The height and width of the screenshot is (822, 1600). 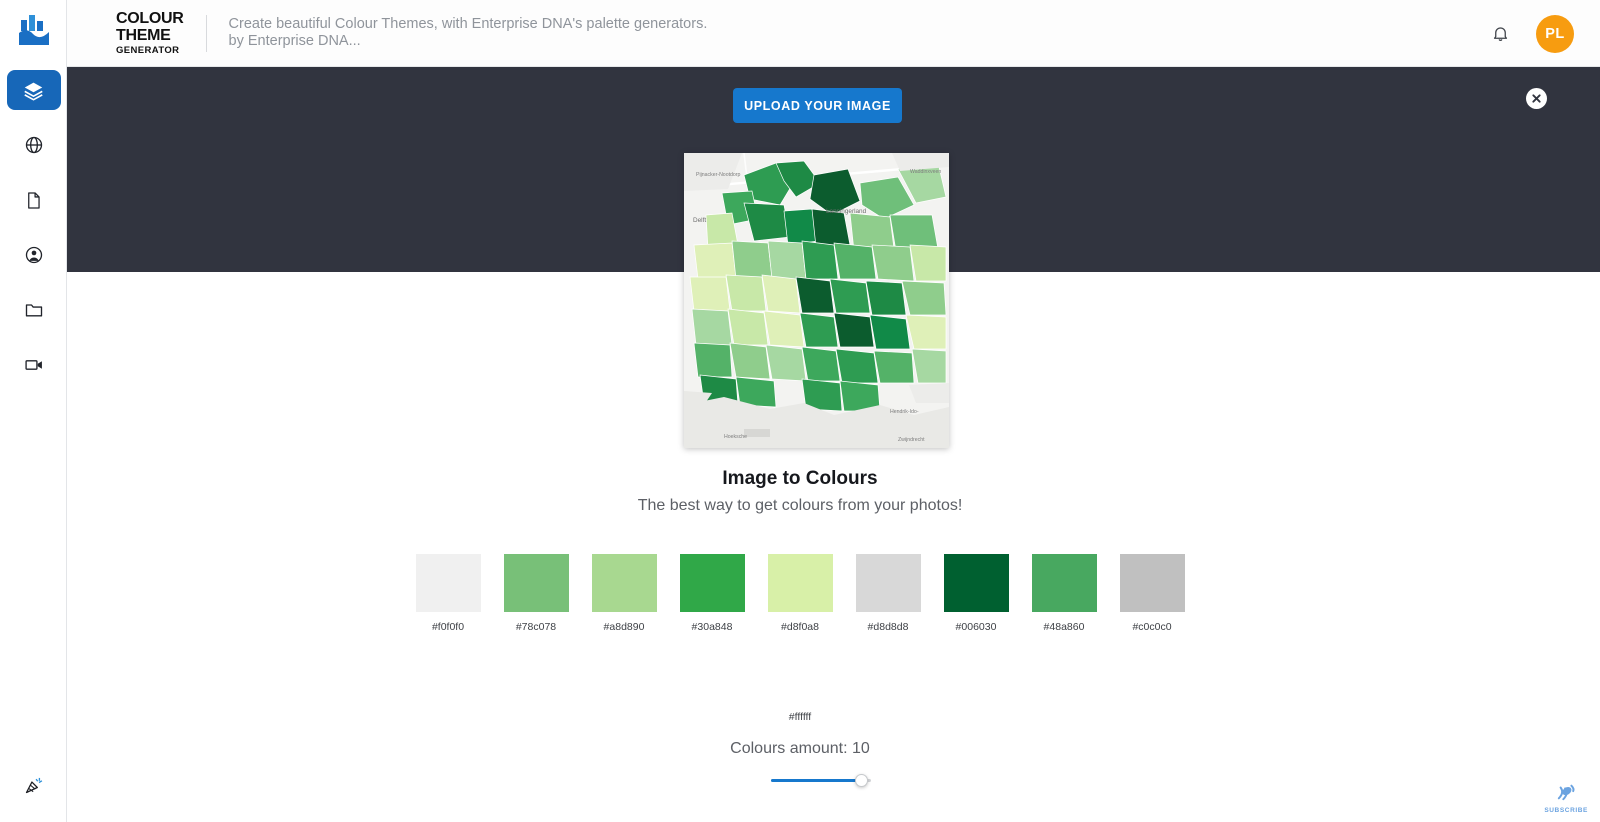 I want to click on sidebar-item-globe, so click(x=34, y=145).